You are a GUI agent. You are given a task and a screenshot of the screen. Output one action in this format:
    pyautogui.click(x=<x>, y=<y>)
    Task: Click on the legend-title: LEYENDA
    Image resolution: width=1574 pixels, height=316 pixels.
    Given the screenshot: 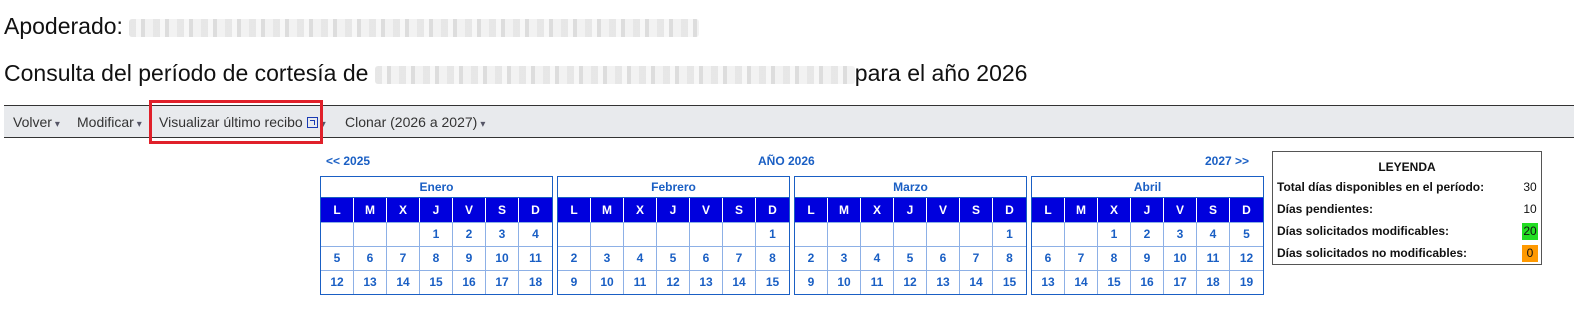 What is the action you would take?
    pyautogui.click(x=1407, y=167)
    